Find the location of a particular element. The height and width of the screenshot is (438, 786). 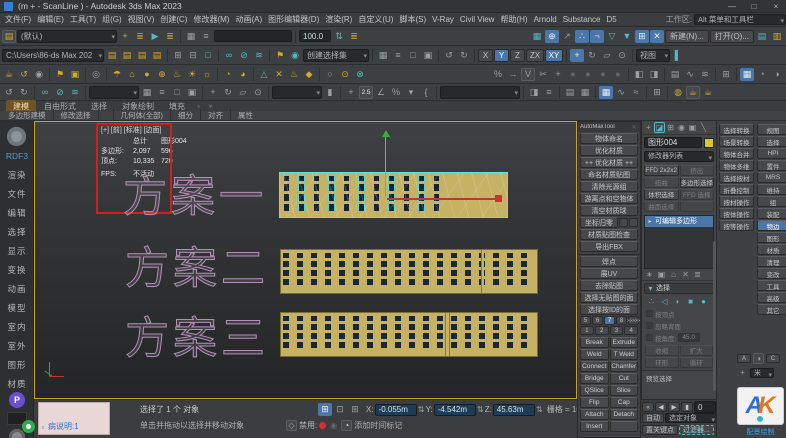

workspace-dropdown: Alt 菜单和工具栏 is located at coordinates (740, 19).